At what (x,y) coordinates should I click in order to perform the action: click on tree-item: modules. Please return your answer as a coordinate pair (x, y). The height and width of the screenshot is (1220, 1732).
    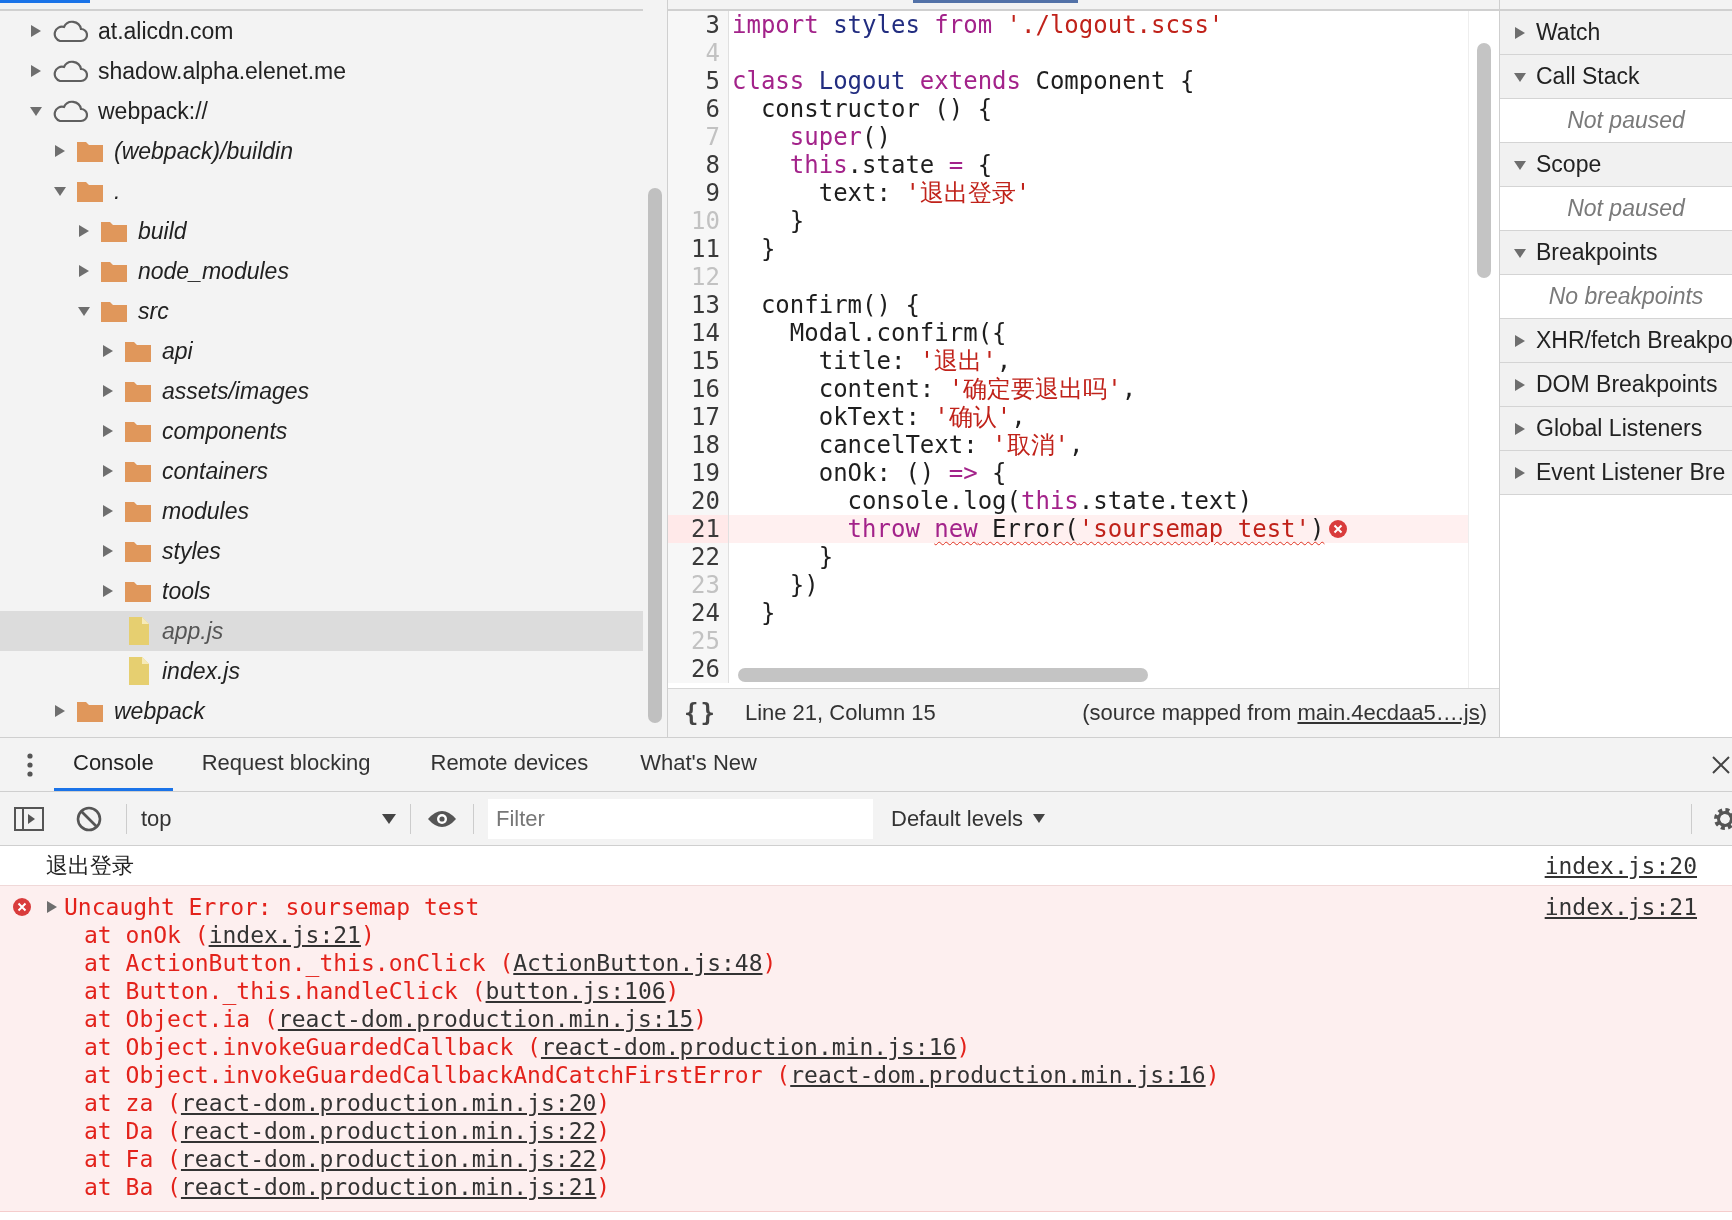
    Looking at the image, I should click on (321, 511).